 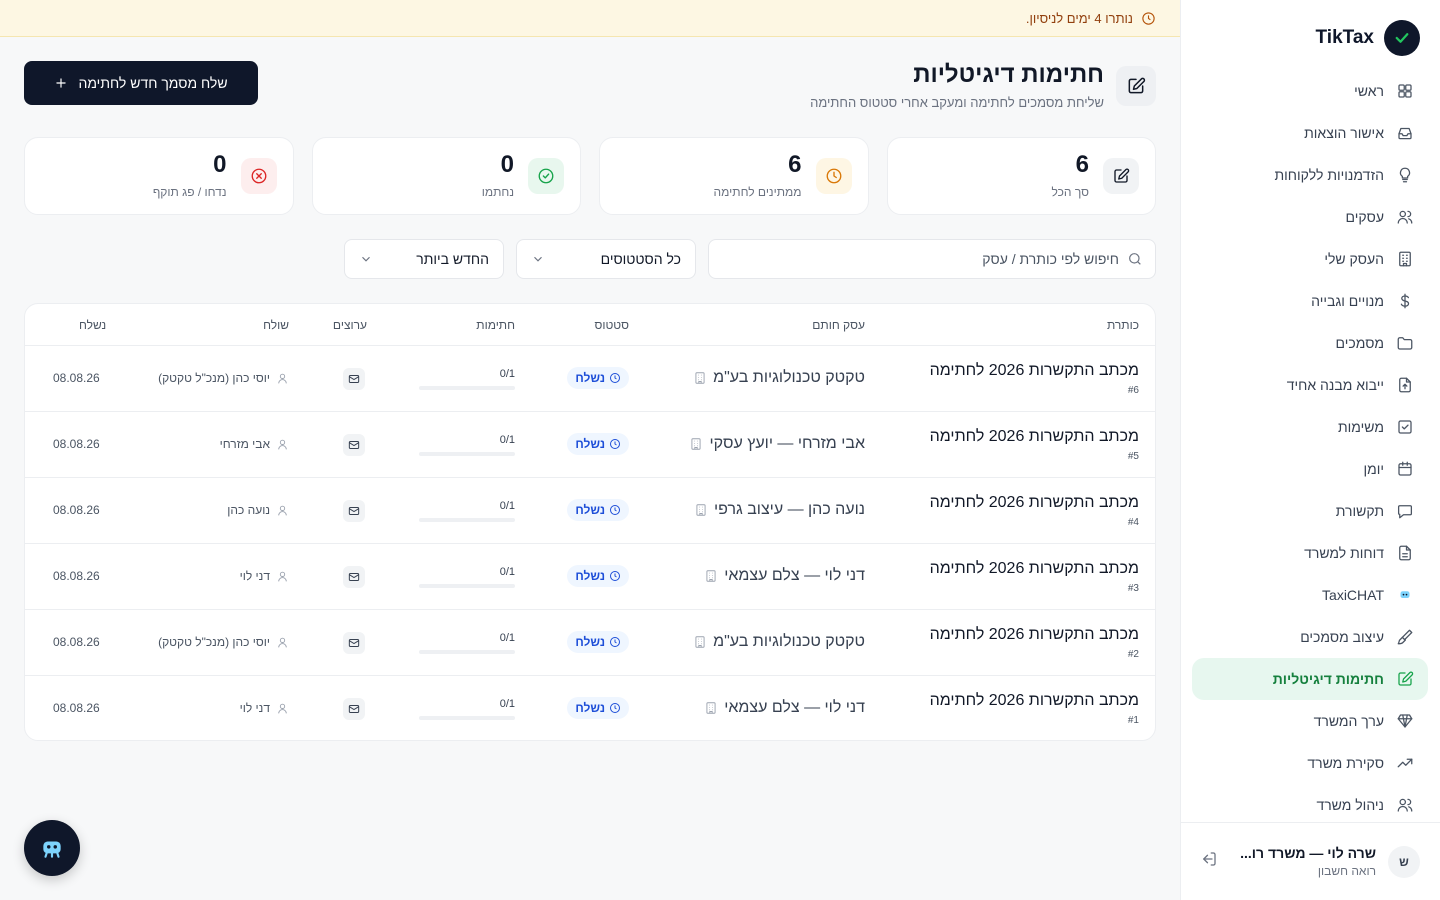 What do you see at coordinates (606, 259) in the screenshot?
I see `status-filter-select: כל הסטטוסים` at bounding box center [606, 259].